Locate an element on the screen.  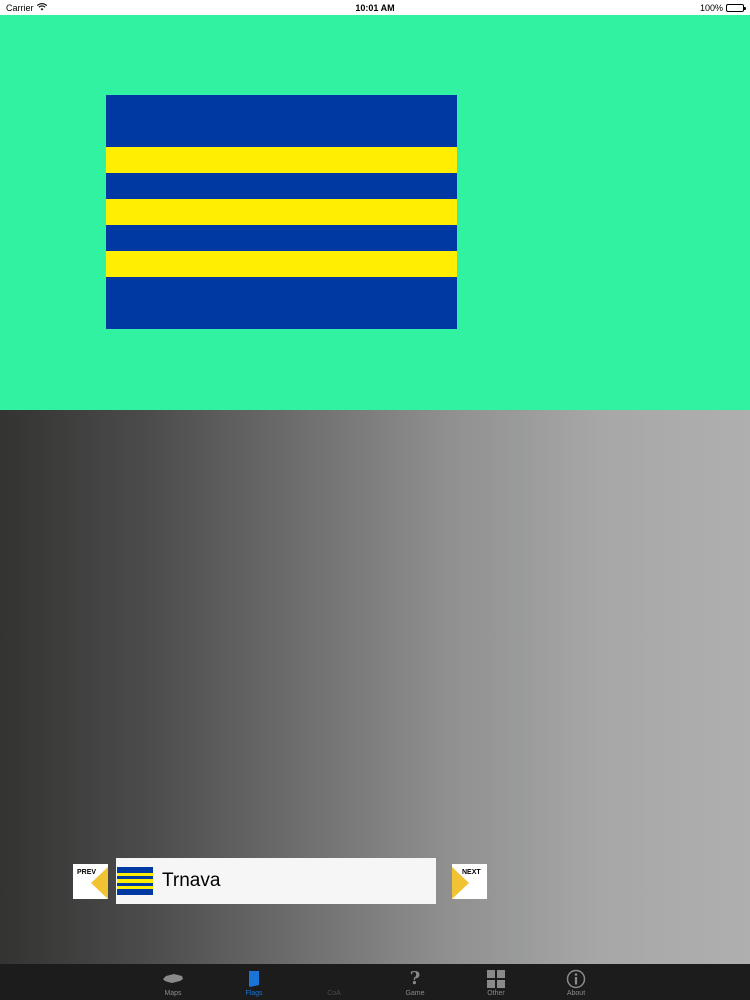
region-name-box: Trnava is located at coordinates (276, 881).